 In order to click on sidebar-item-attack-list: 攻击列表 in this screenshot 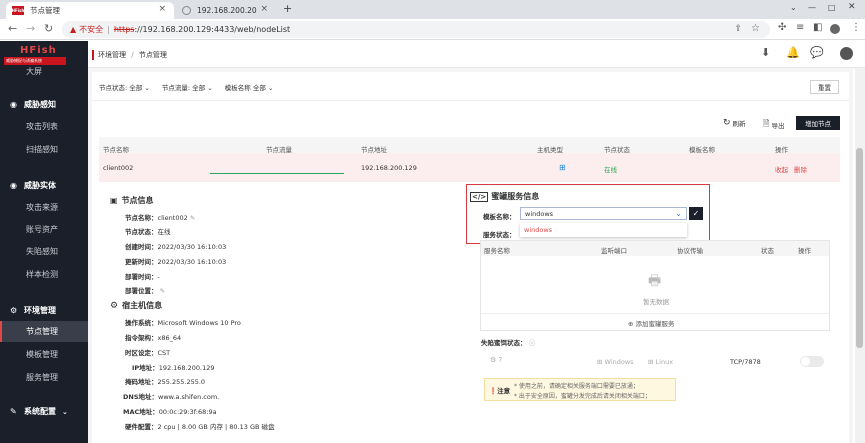, I will do `click(44, 126)`.